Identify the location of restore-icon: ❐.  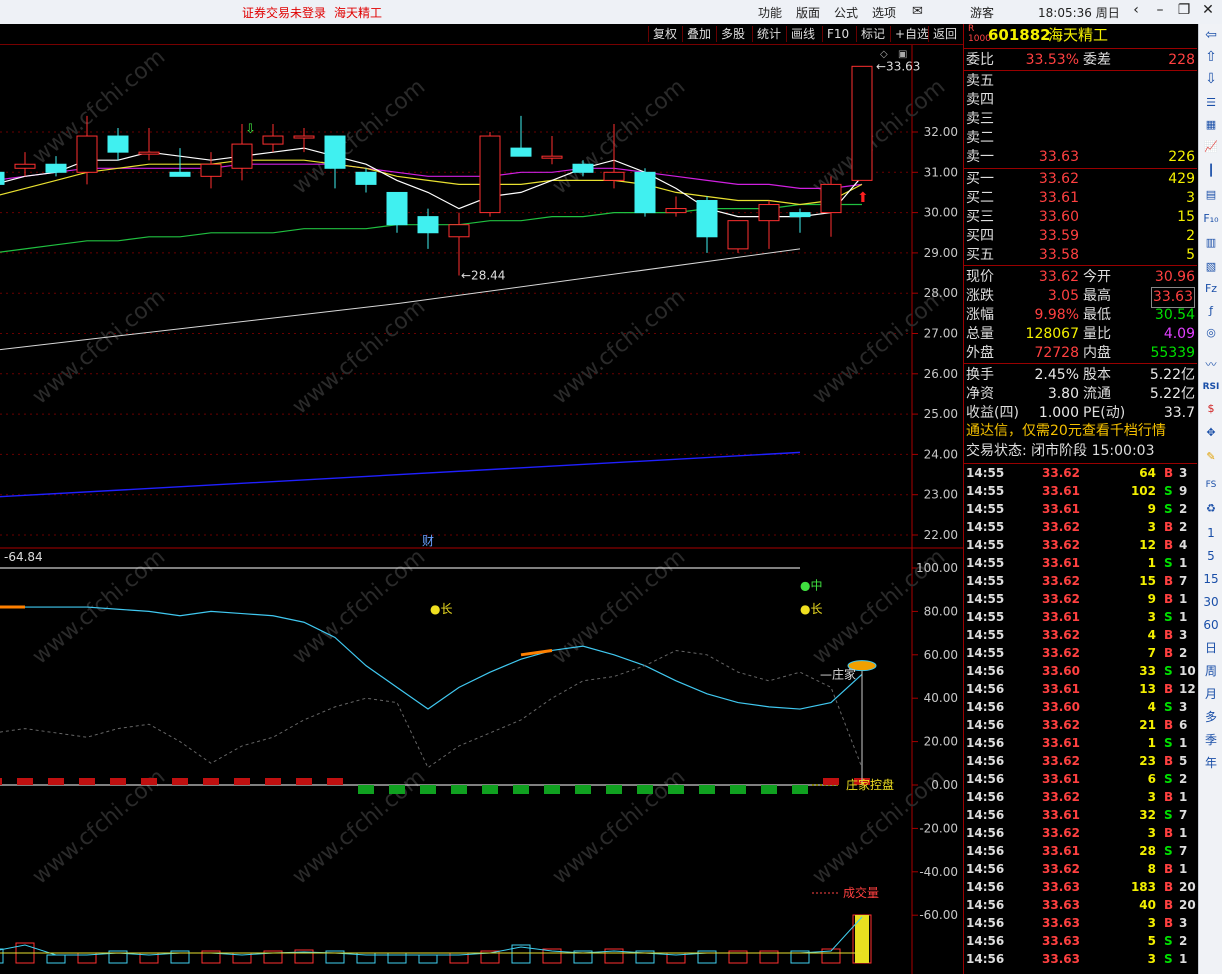
(1184, 10).